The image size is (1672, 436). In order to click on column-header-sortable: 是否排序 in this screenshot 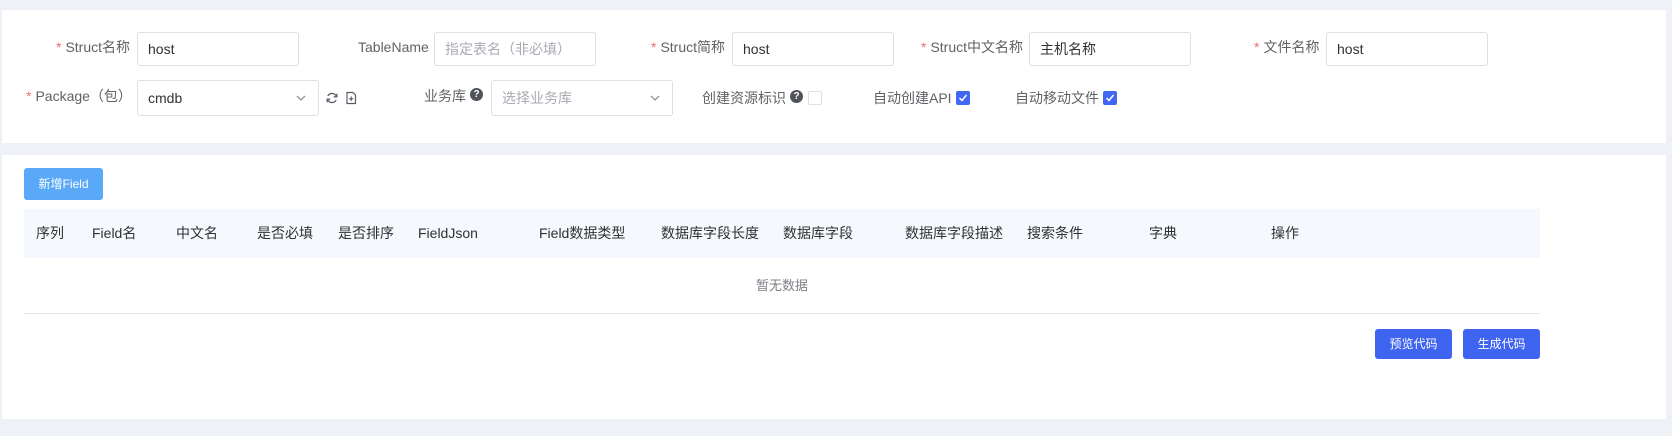, I will do `click(366, 233)`.